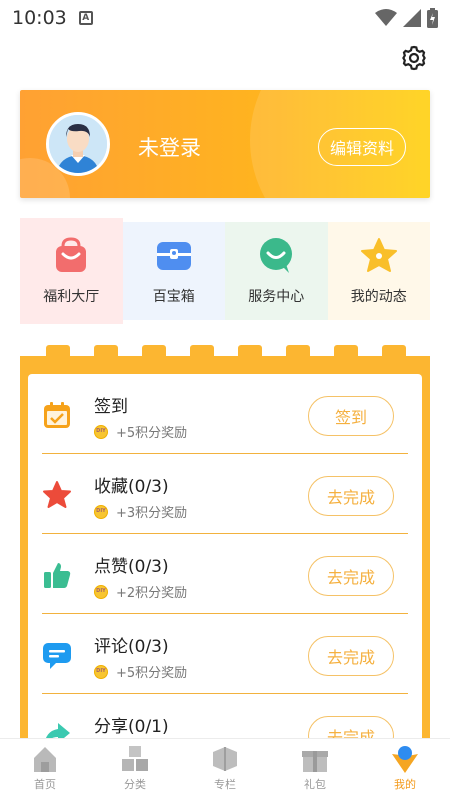 The height and width of the screenshot is (800, 450). Describe the element at coordinates (169, 147) in the screenshot. I see `username: 未登录` at that location.